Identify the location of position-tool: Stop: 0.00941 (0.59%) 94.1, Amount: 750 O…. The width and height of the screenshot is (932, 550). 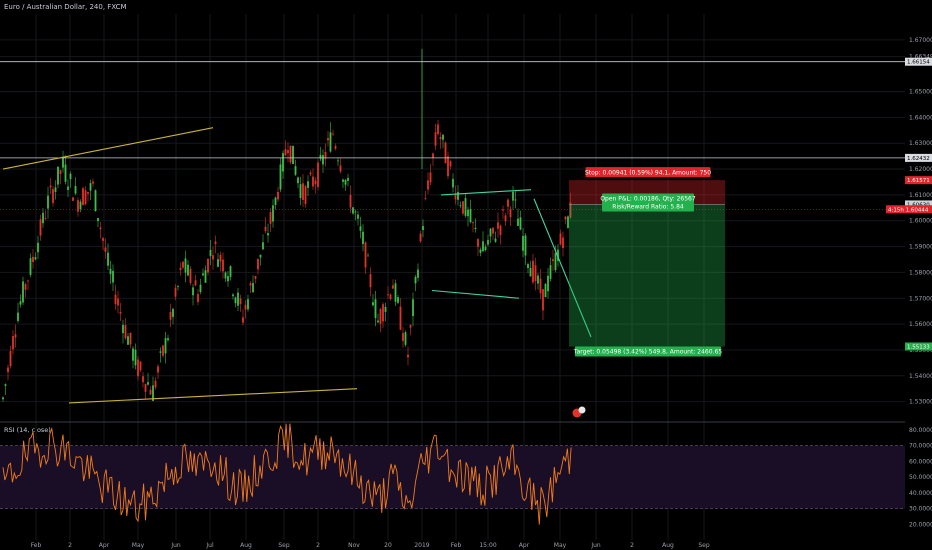
(647, 262).